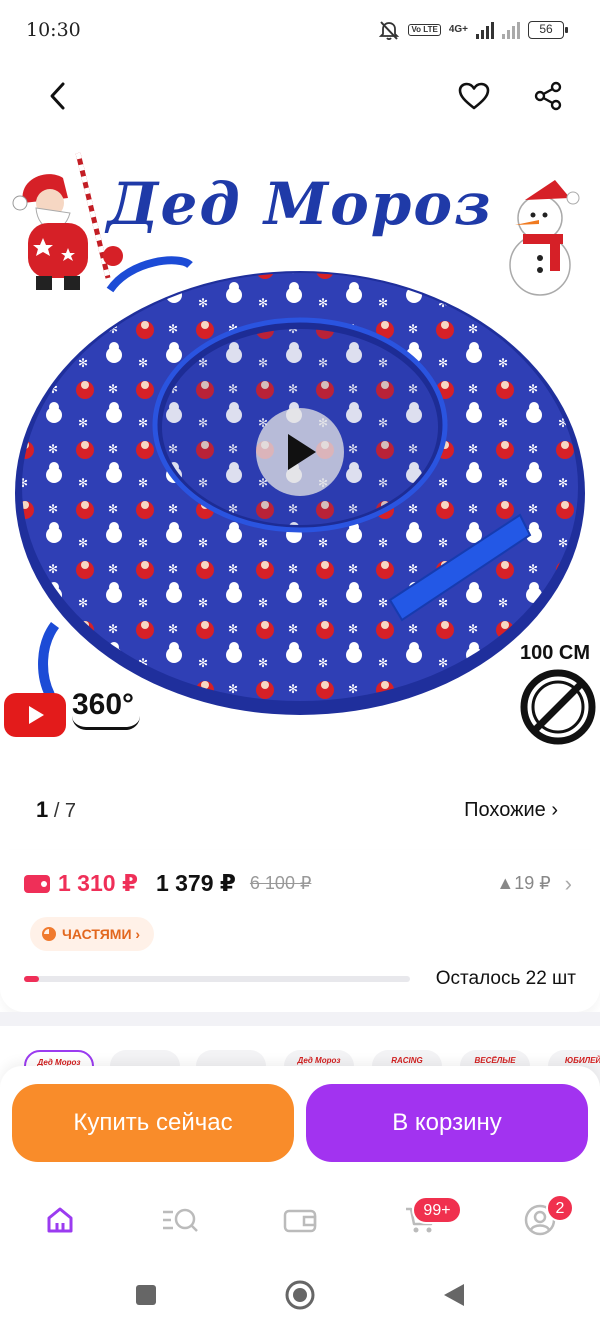  I want to click on stock-progress-bar, so click(217, 979).